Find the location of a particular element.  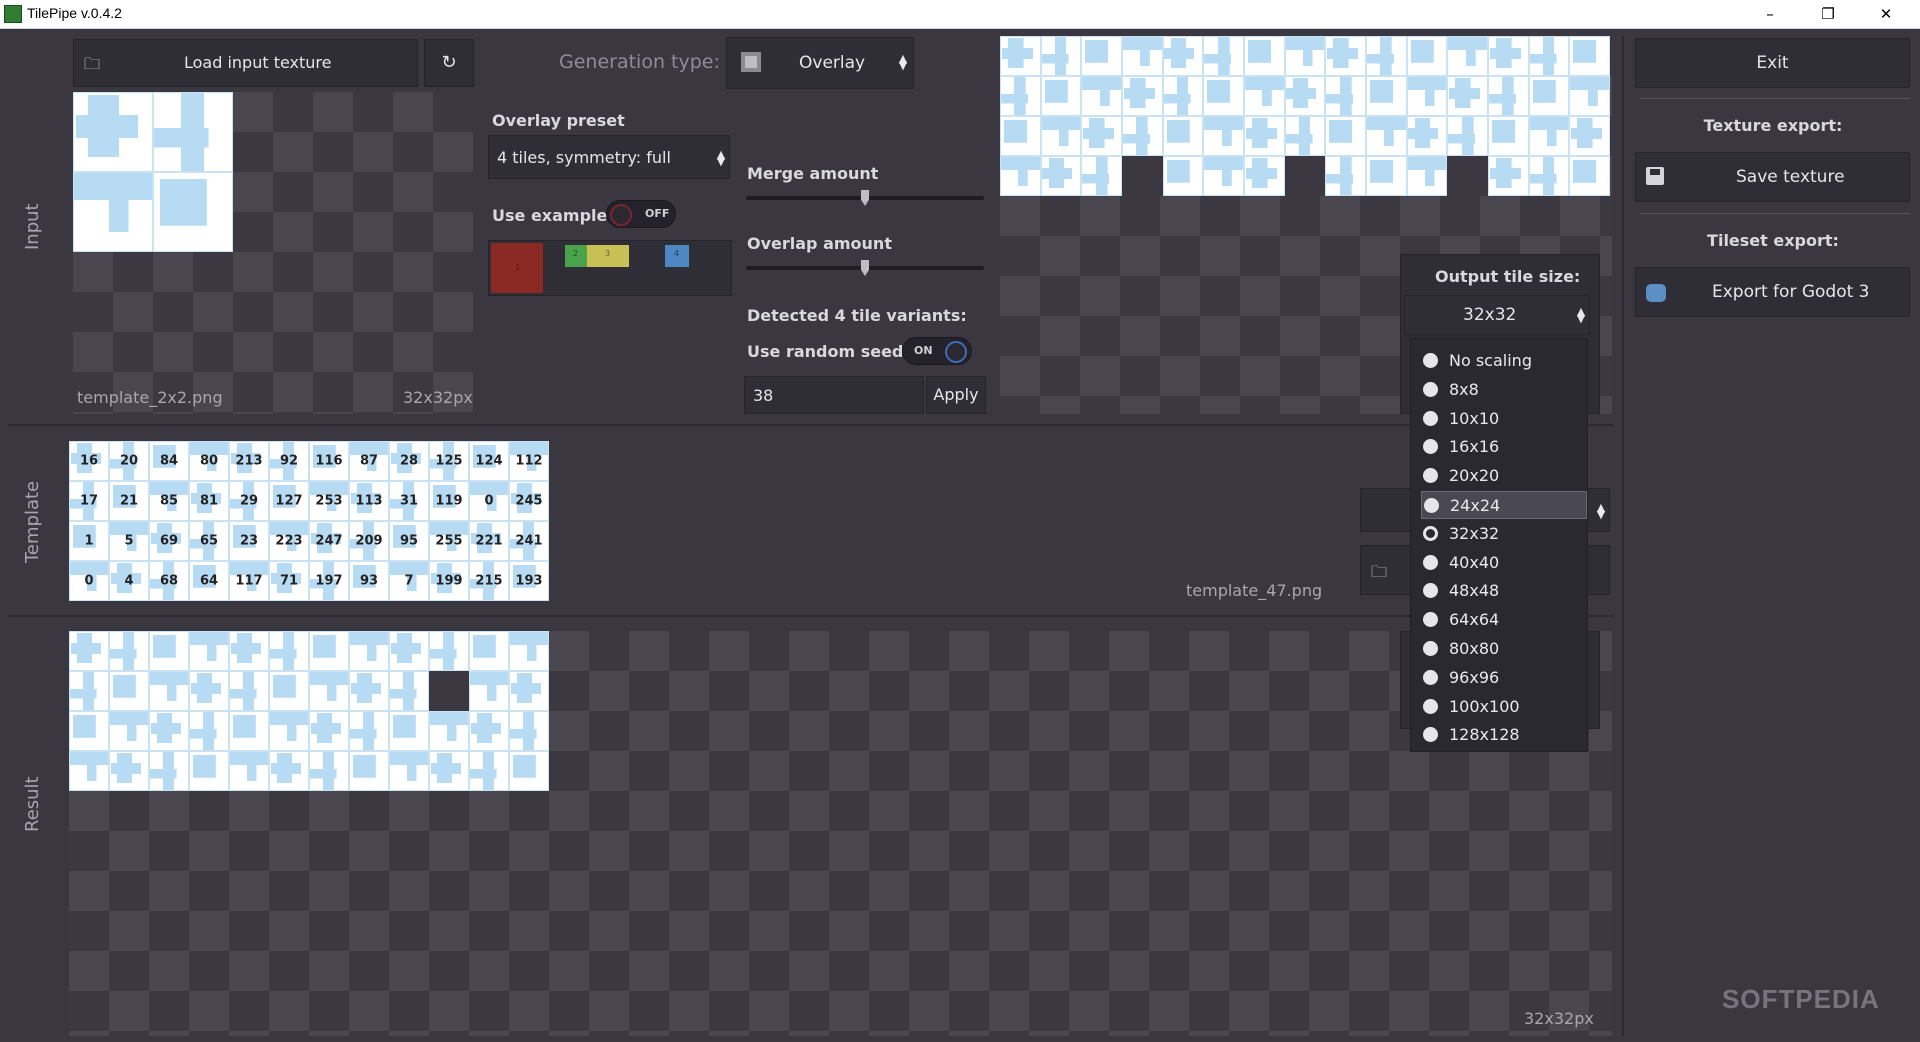

tile-size-option: 100x100 is located at coordinates (1504, 707).